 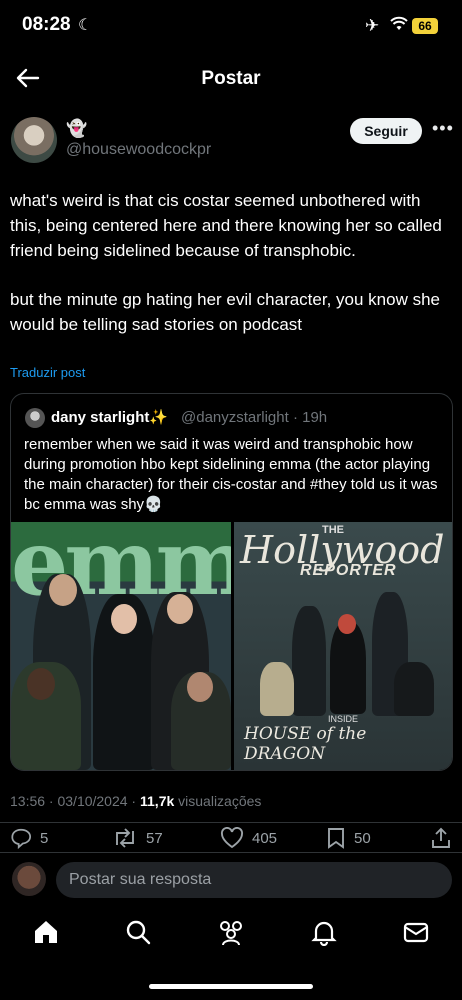 I want to click on search-icon, so click(x=140, y=934).